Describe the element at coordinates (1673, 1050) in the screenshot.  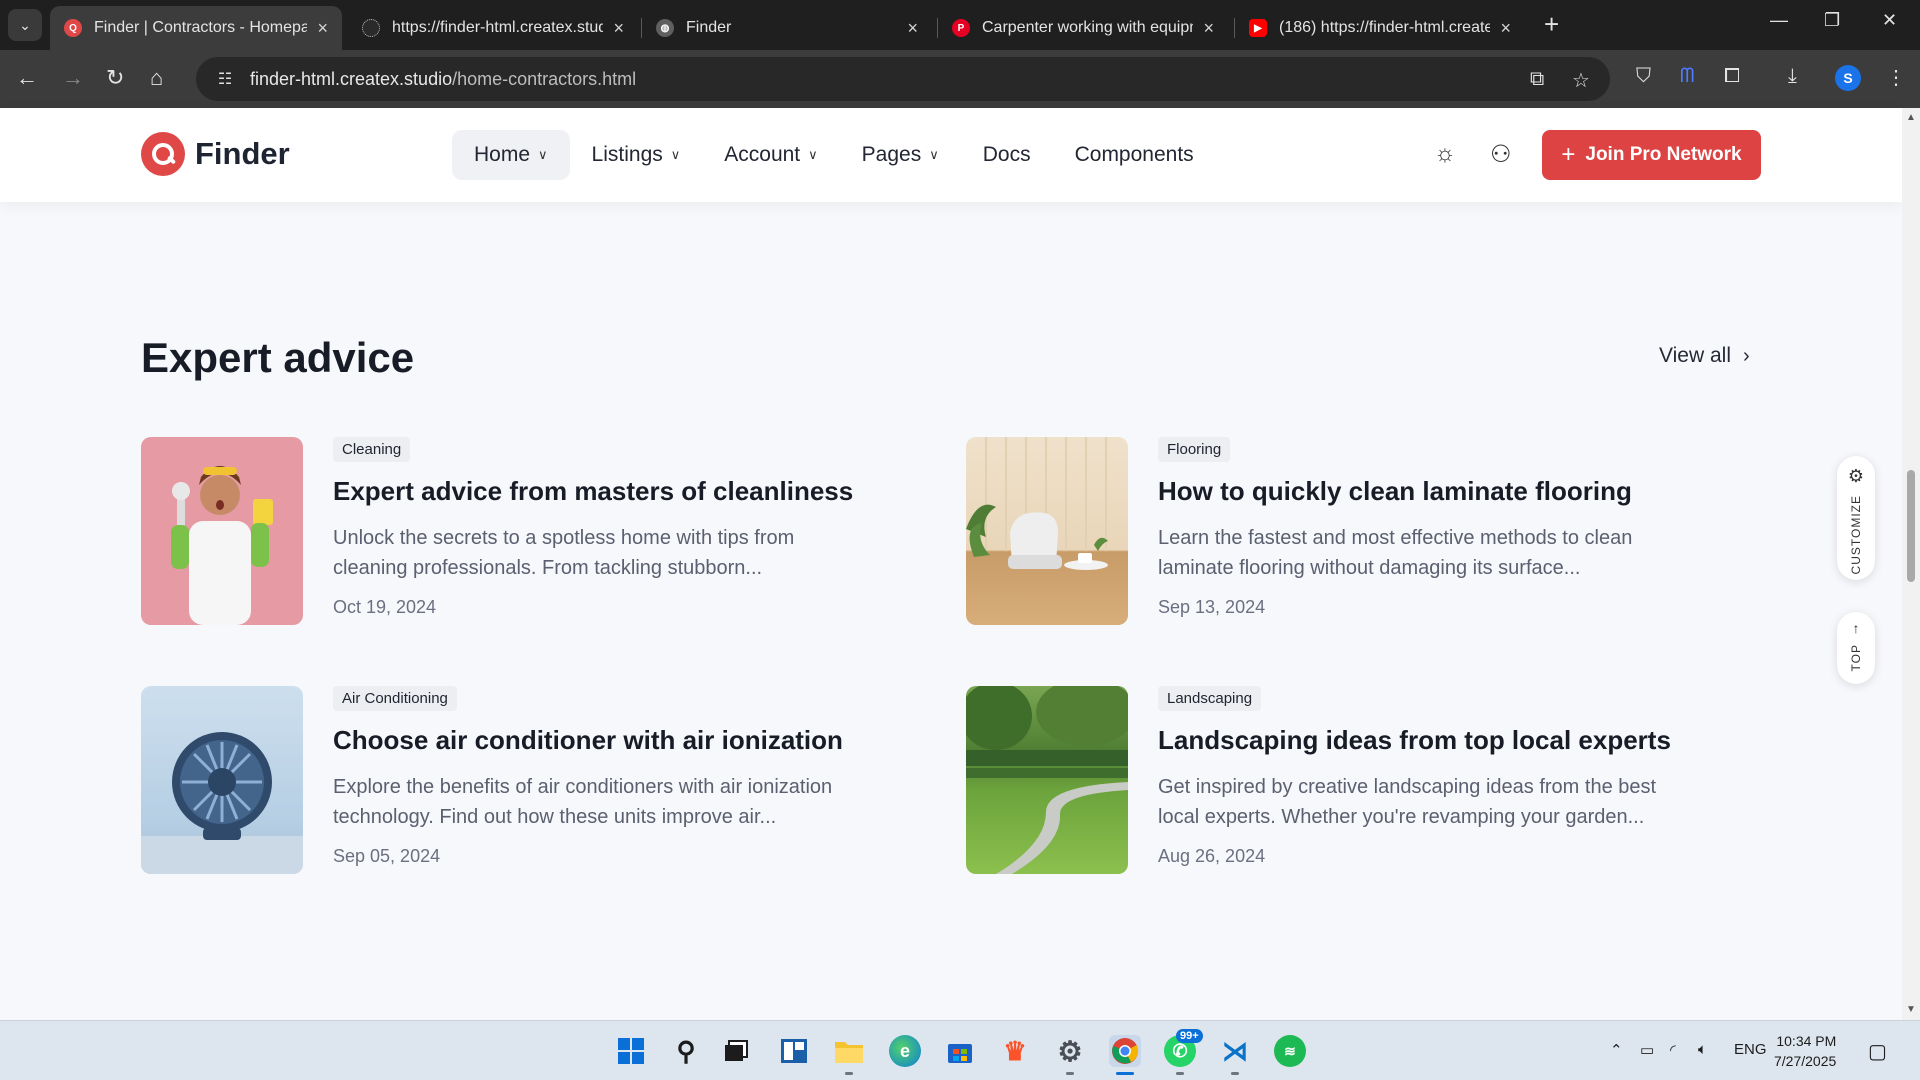
I see `wifi-icon: ◜` at that location.